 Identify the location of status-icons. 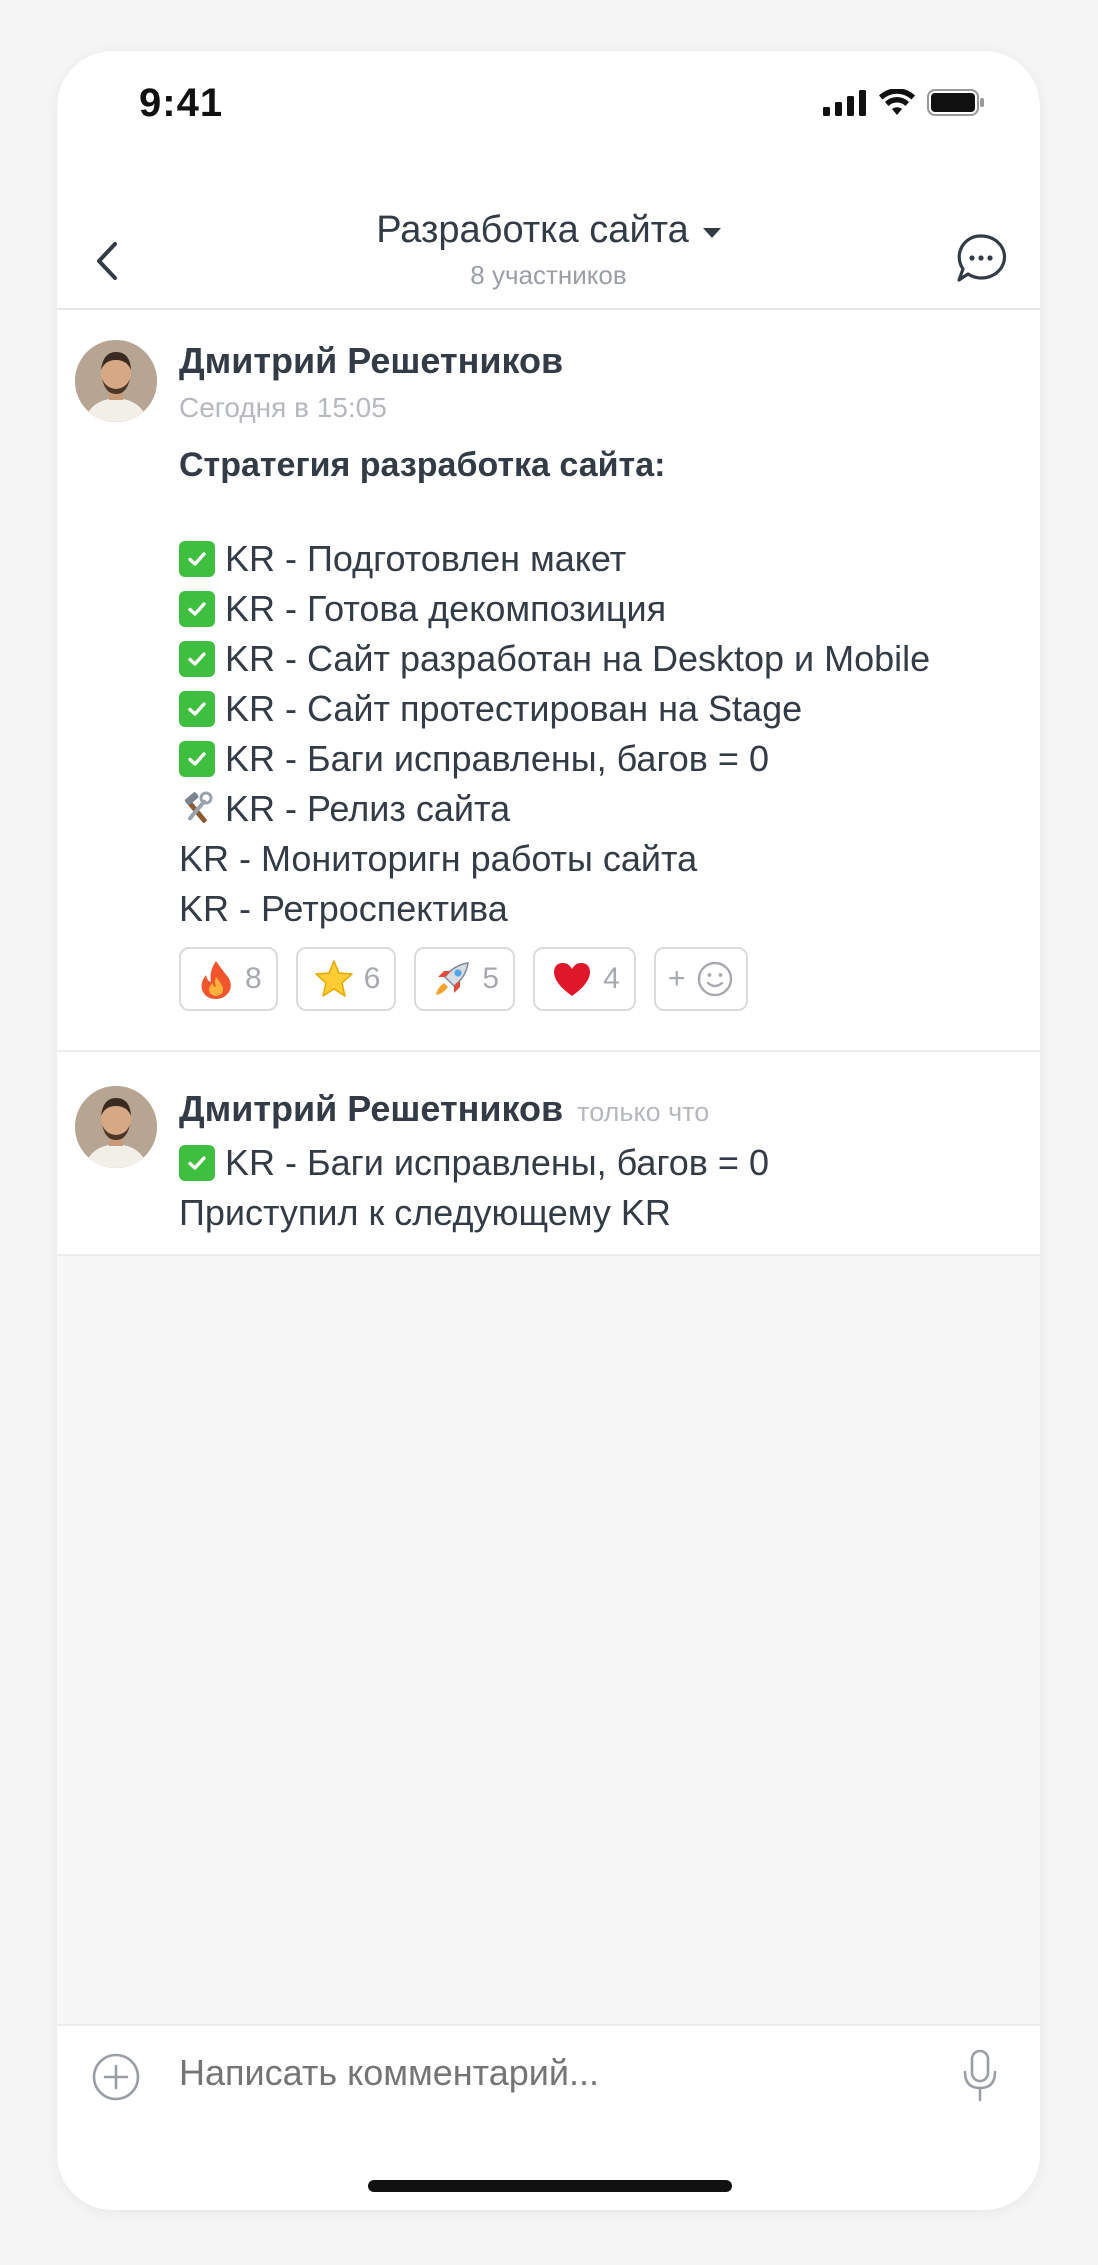
(904, 102).